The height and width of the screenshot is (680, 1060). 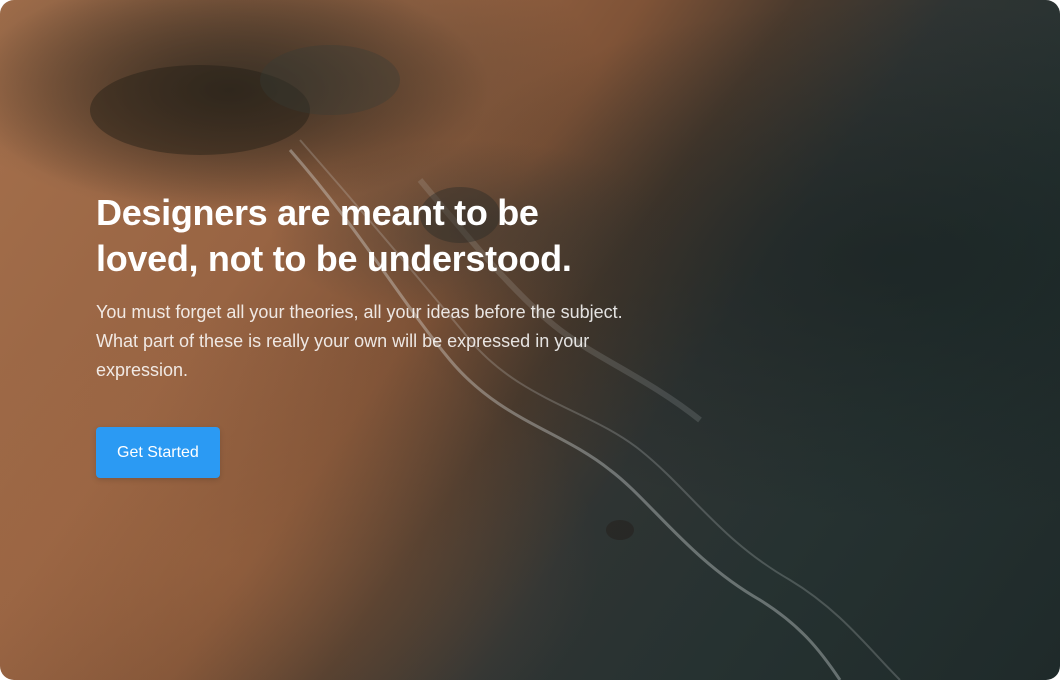 I want to click on get-started-button: Get Started, so click(x=158, y=452).